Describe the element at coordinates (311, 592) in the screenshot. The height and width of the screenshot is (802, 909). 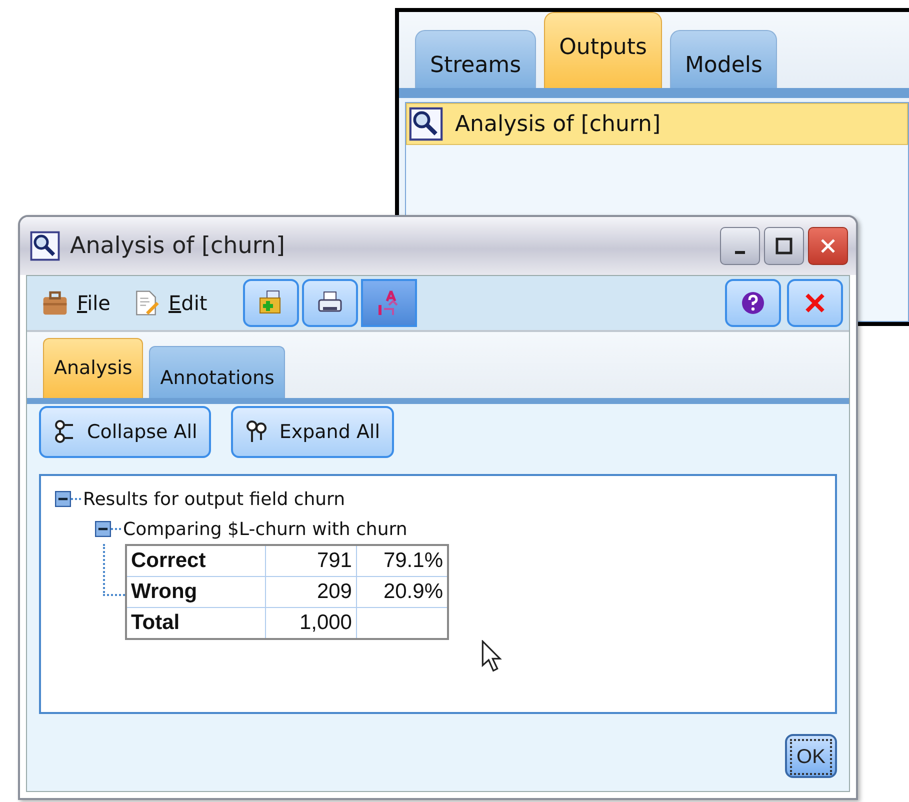
I see `table-cell: 209` at that location.